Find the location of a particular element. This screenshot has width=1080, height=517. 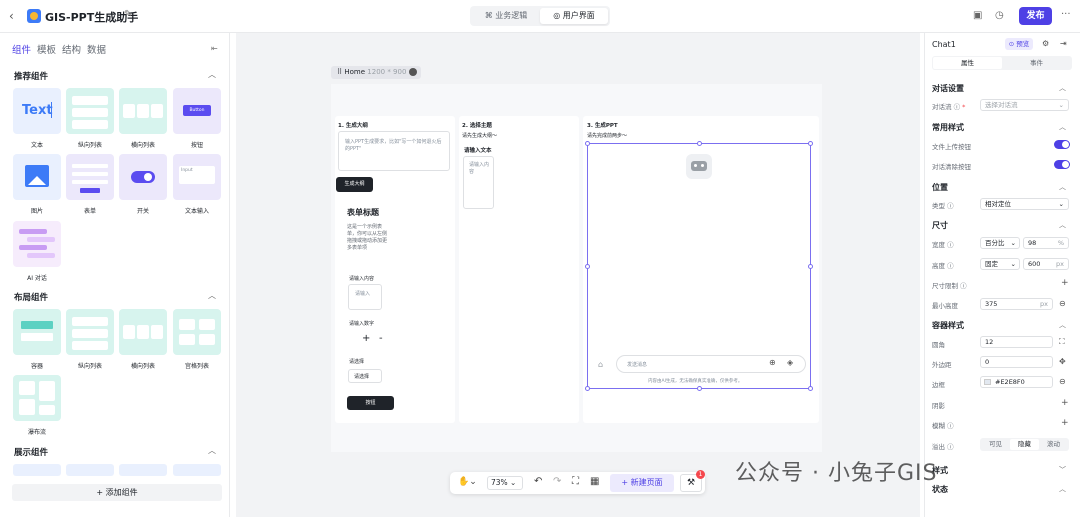

overflow-scroll: 滚动 is located at coordinates (1053, 444).